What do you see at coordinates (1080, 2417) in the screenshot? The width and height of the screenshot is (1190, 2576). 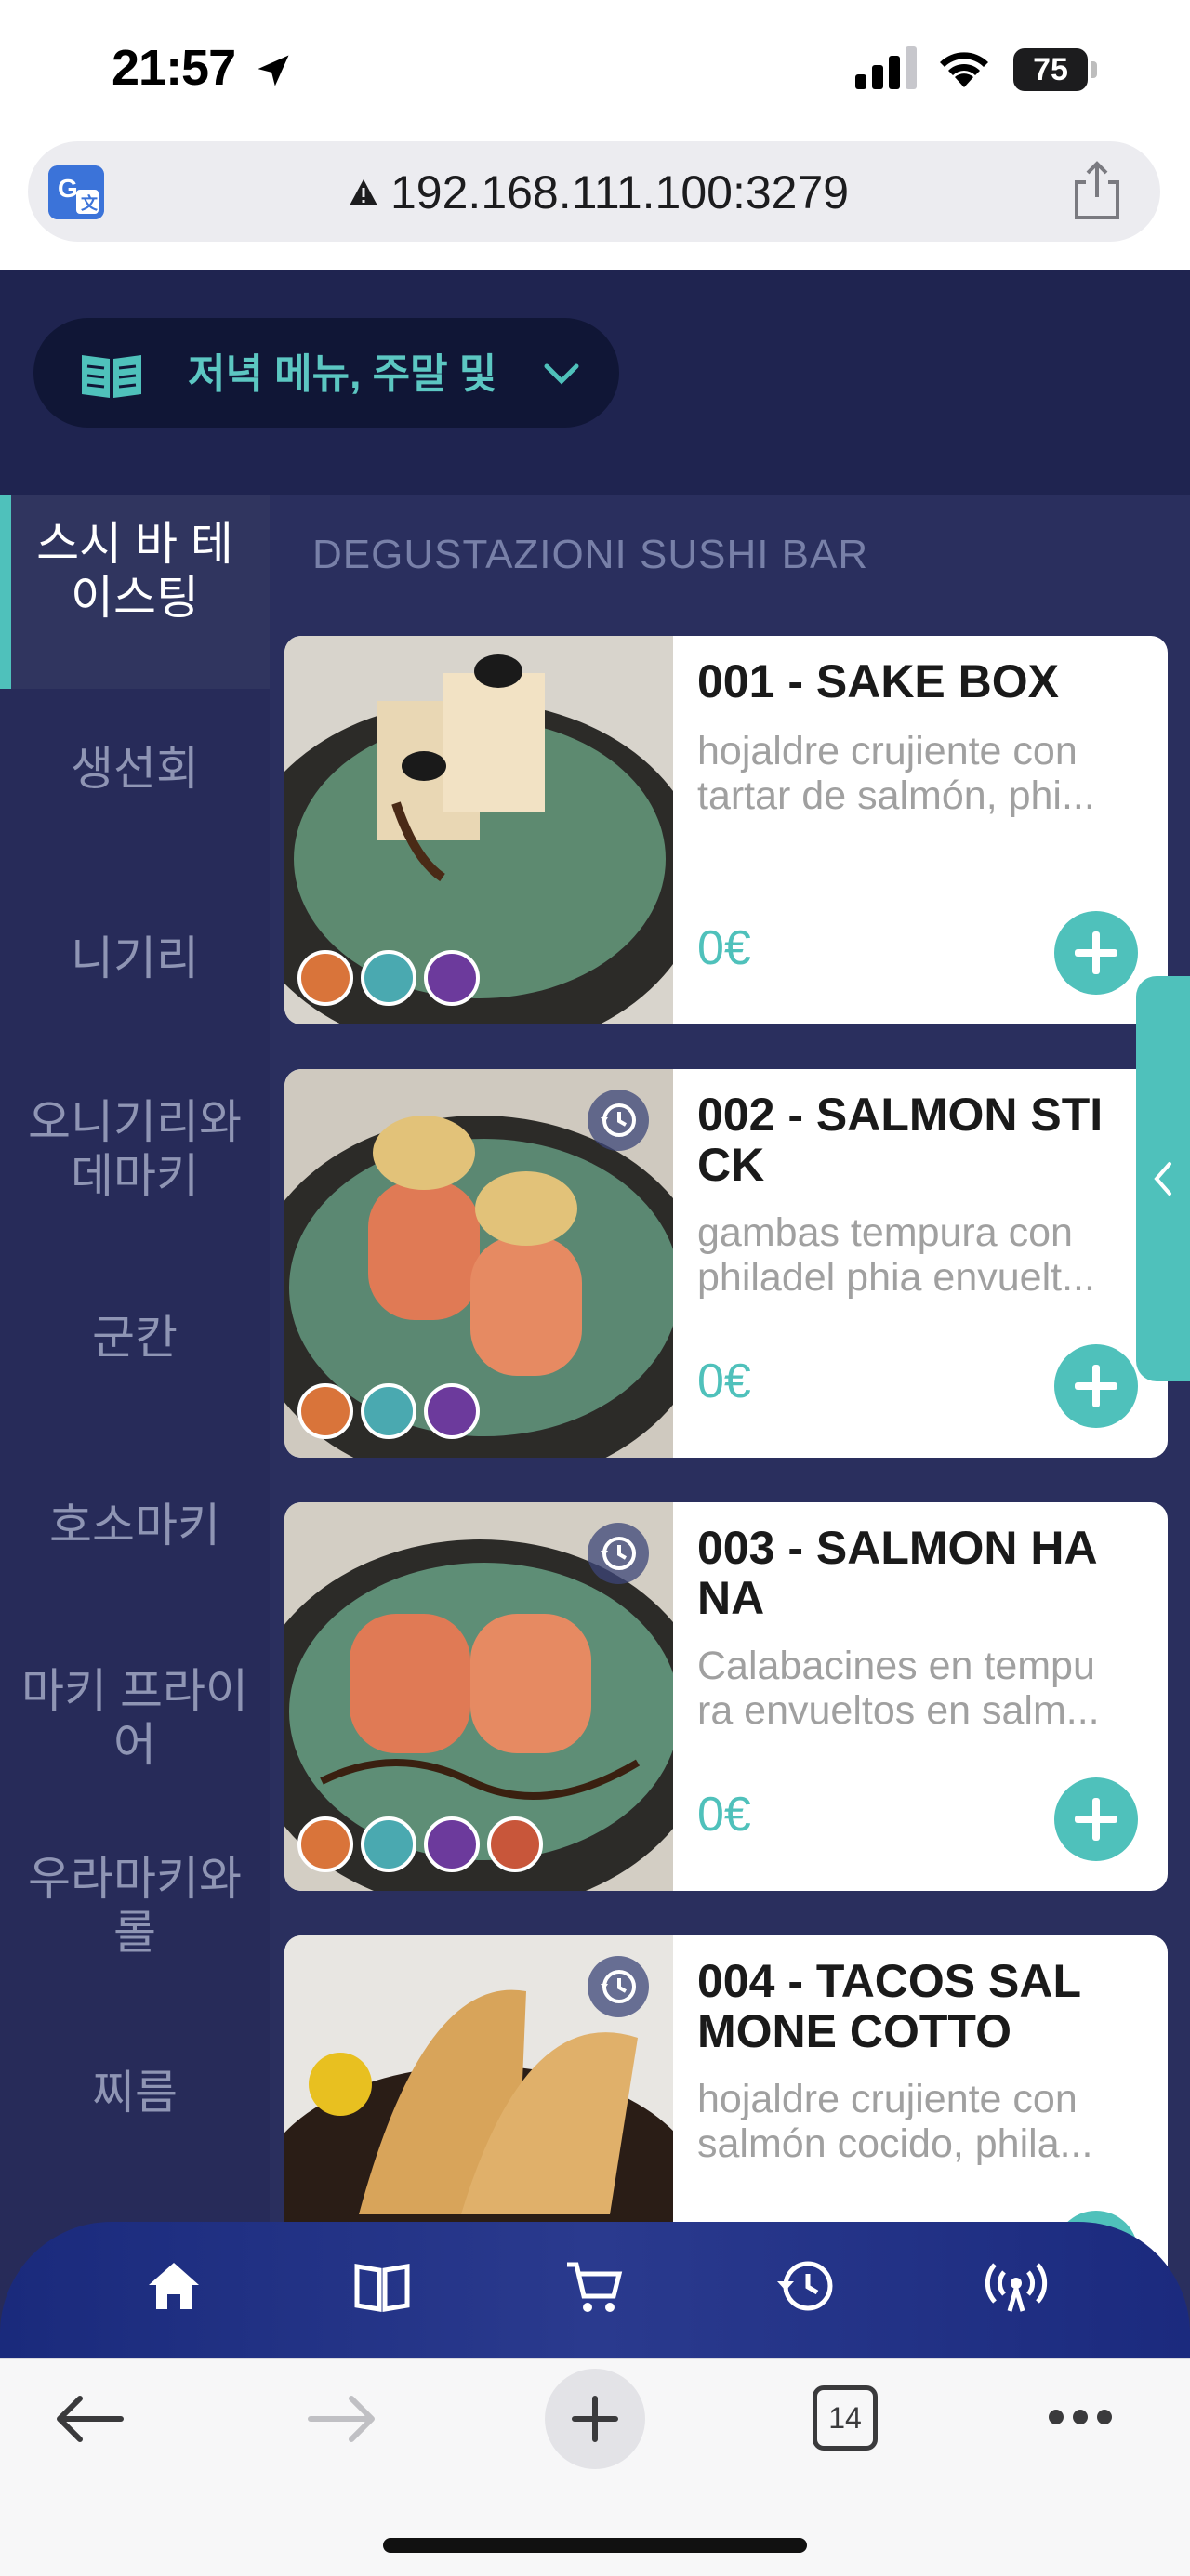 I see `more-options-icon` at bounding box center [1080, 2417].